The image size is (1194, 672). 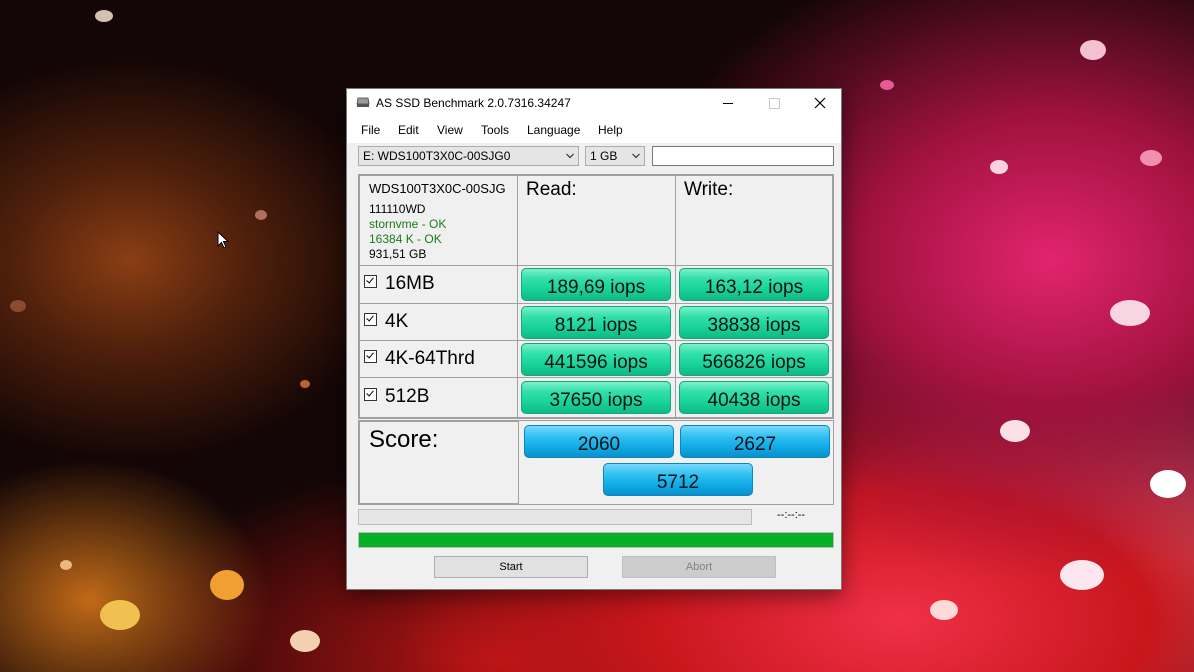 I want to click on size-select: 1 GB, so click(x=615, y=156).